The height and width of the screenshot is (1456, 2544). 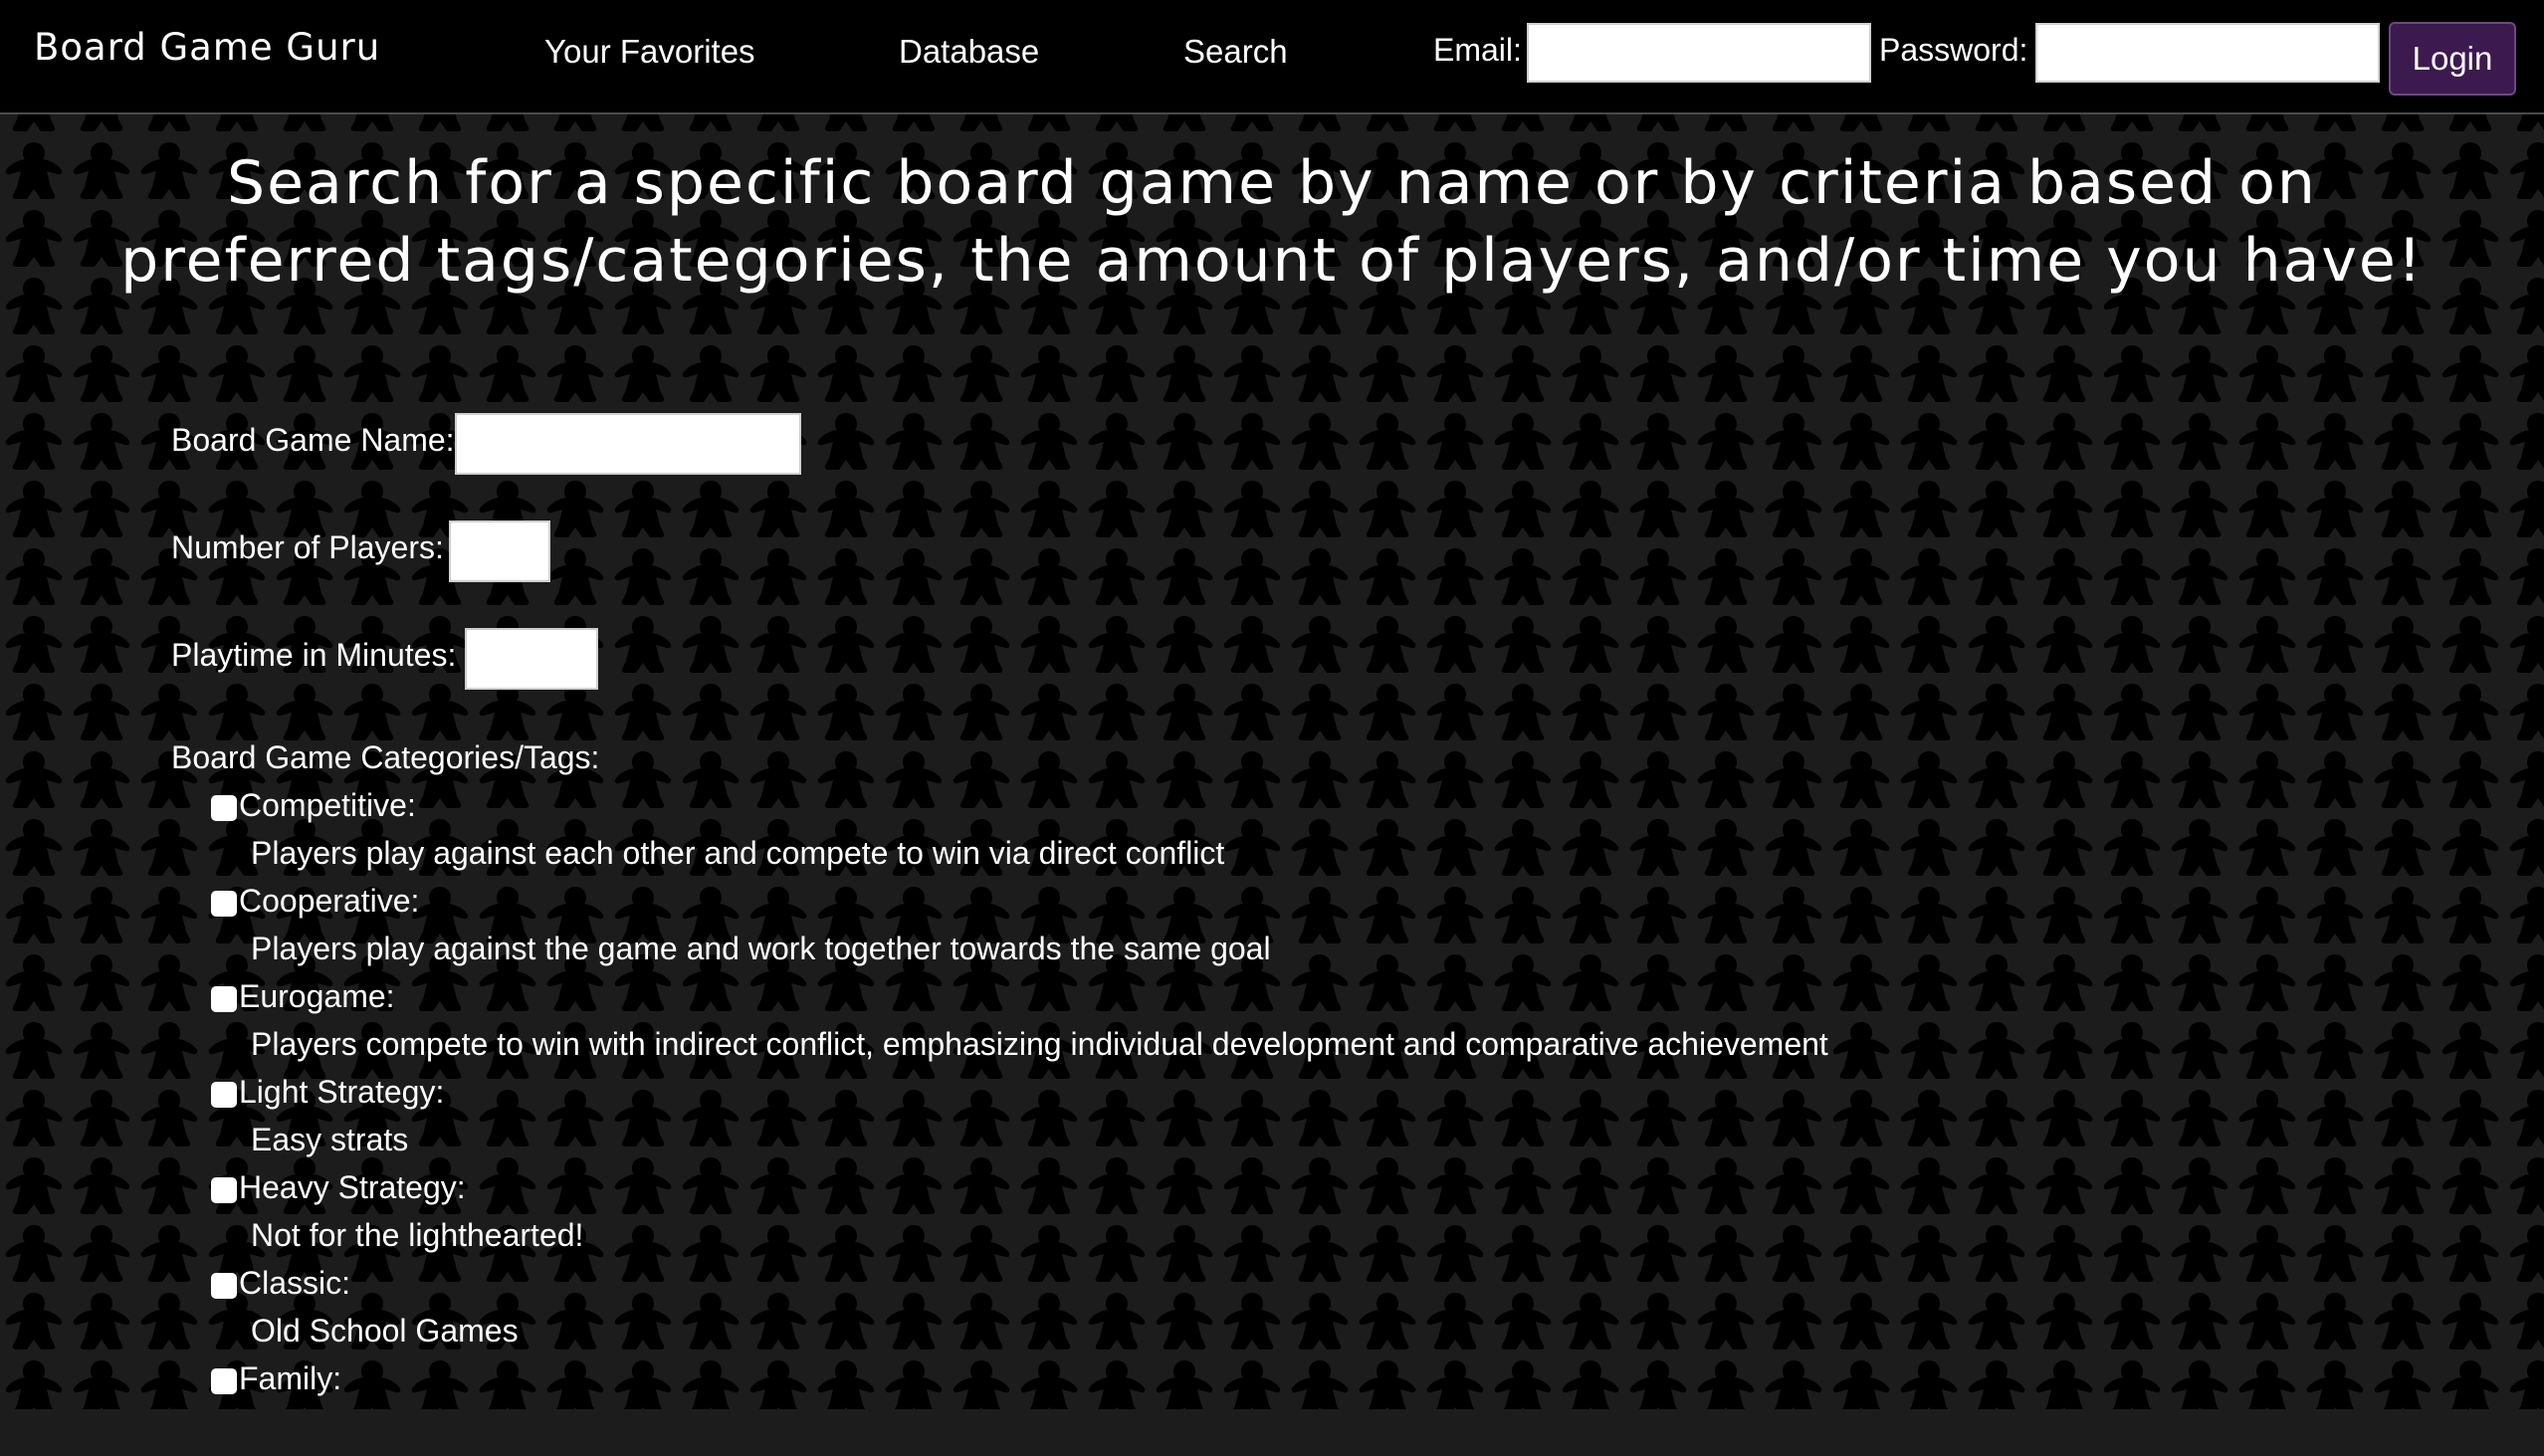 What do you see at coordinates (224, 1286) in the screenshot?
I see `classic-checkbox` at bounding box center [224, 1286].